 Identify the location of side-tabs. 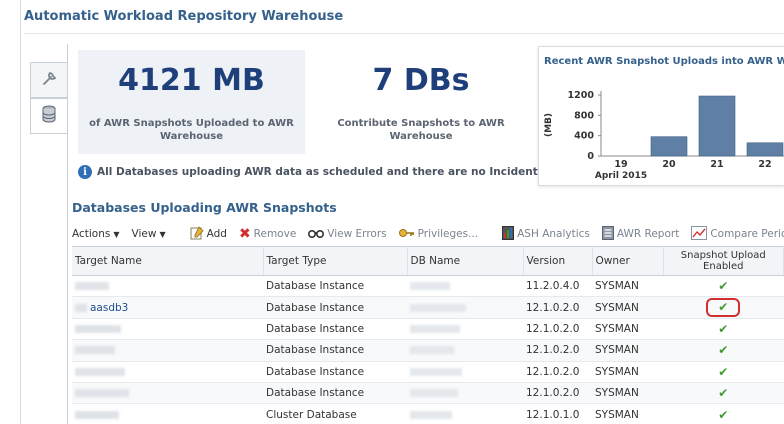
(49, 98).